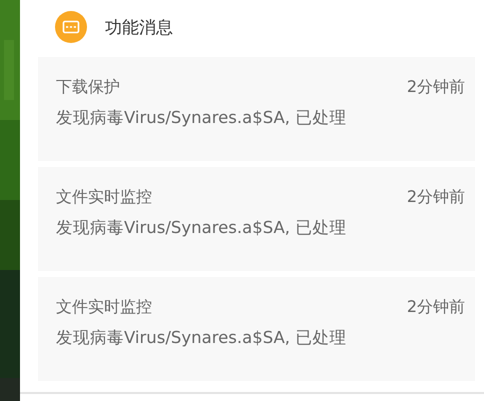 The image size is (484, 401). Describe the element at coordinates (139, 27) in the screenshot. I see `section-title: 功能消息` at that location.